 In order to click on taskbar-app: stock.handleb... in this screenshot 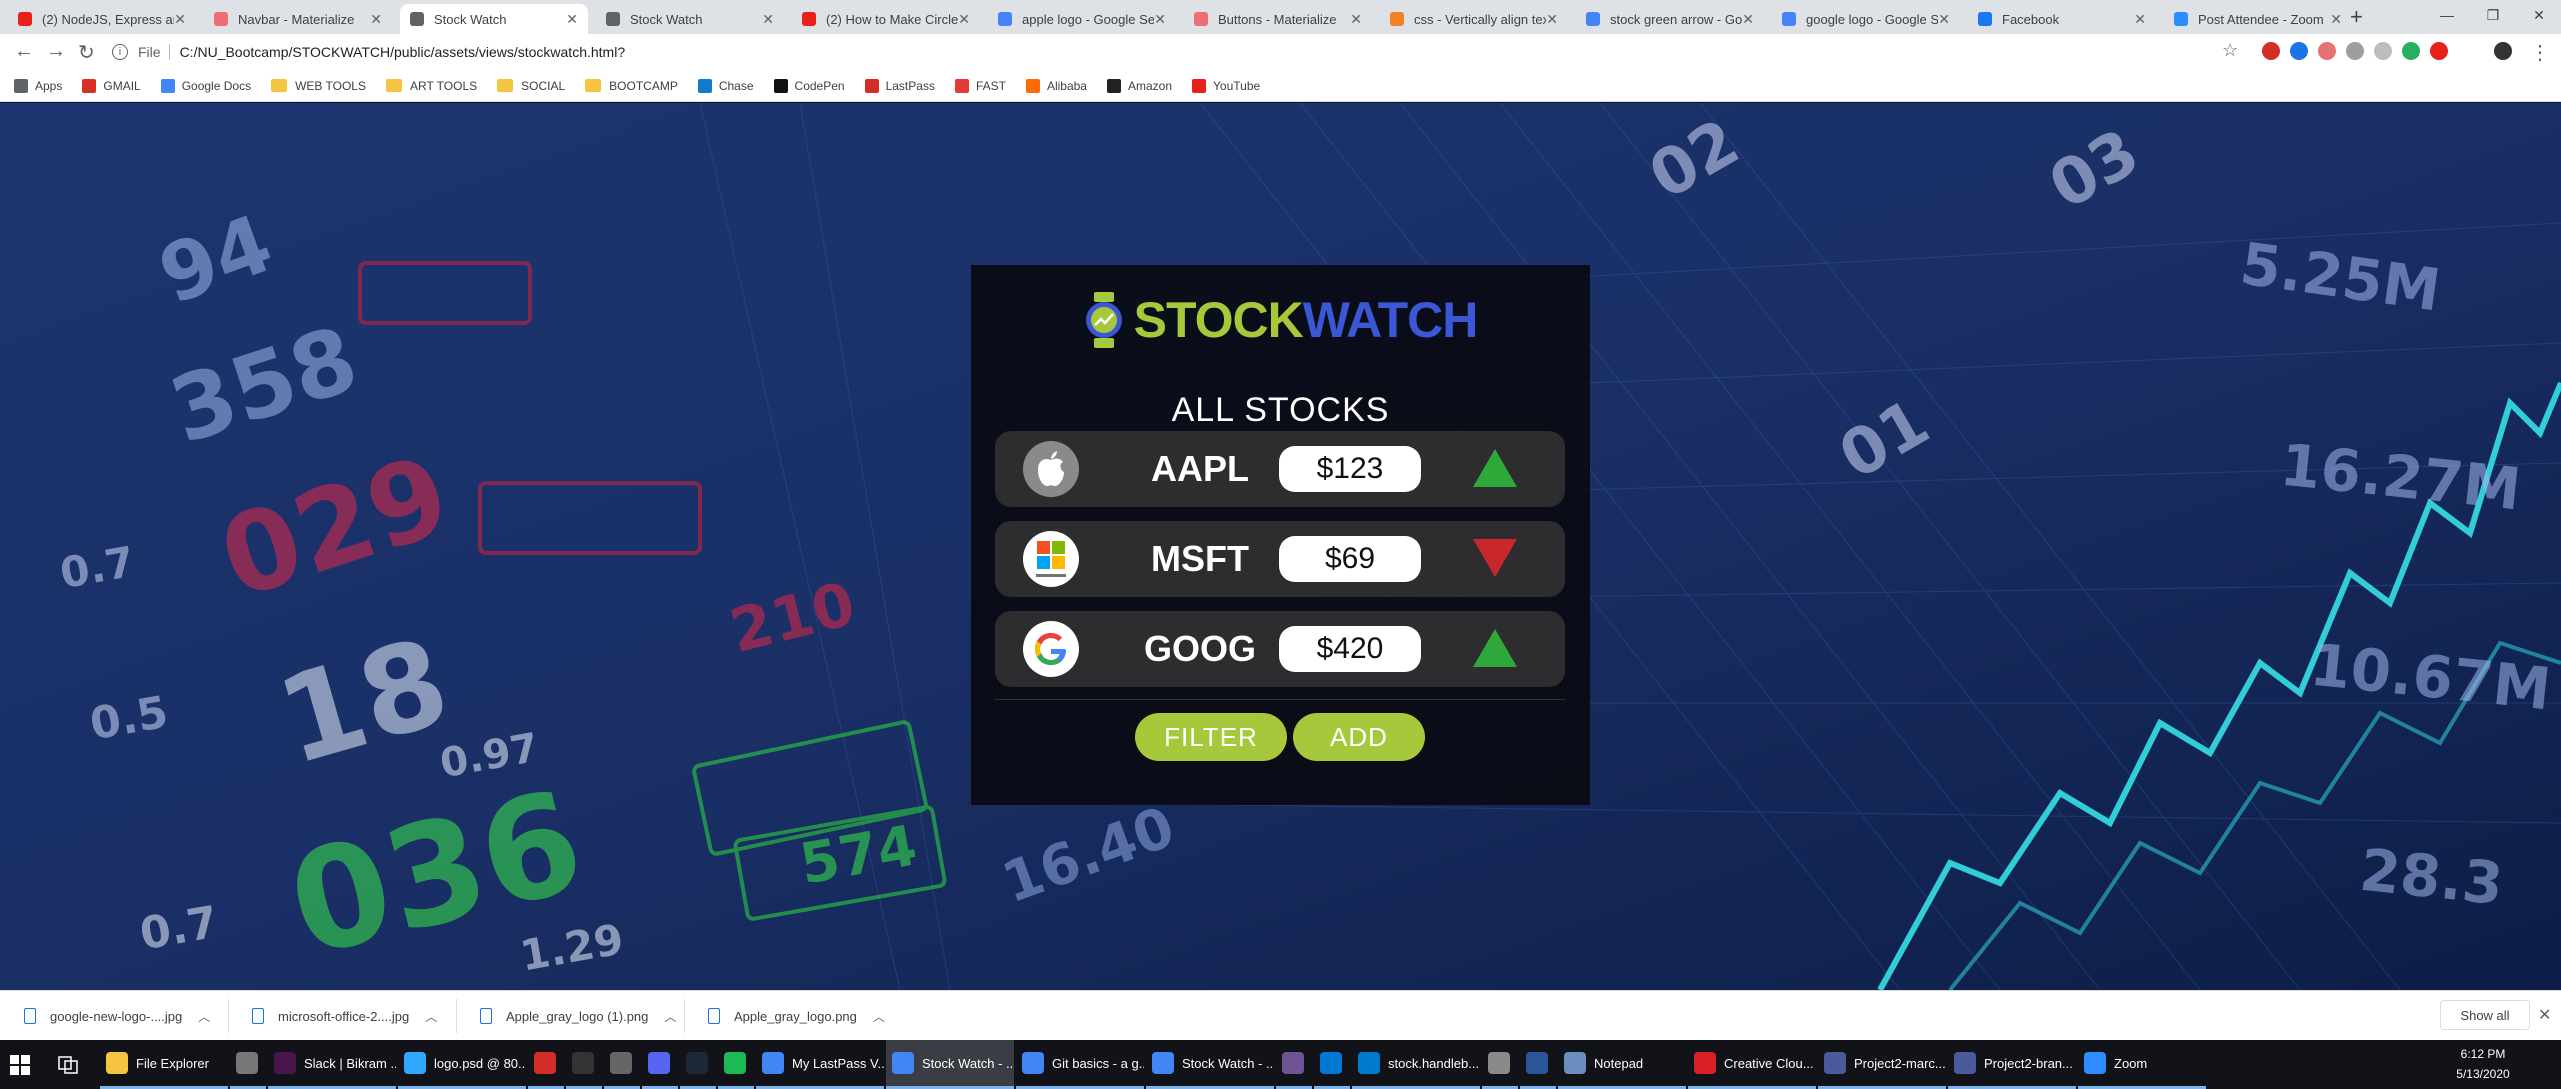, I will do `click(1416, 1064)`.